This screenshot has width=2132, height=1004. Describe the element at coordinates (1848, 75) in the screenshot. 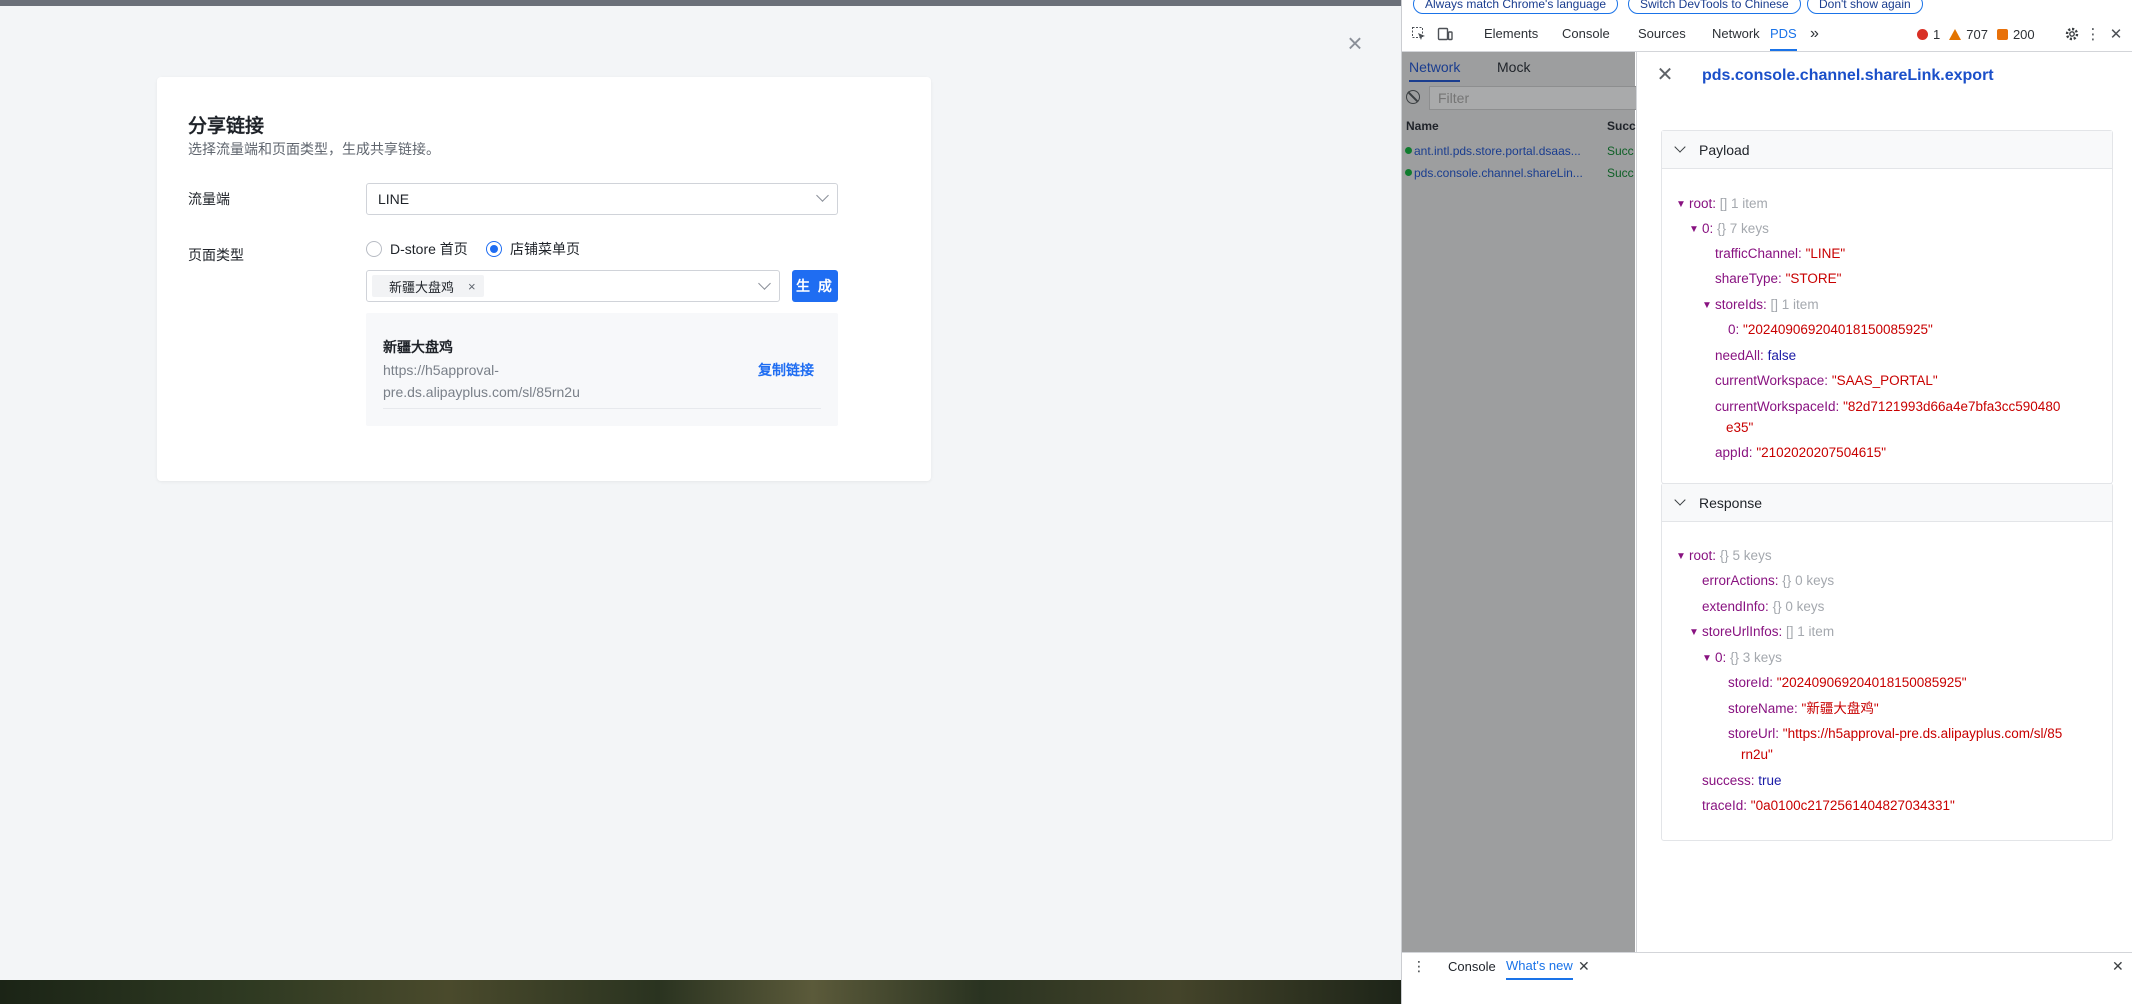

I see `request-title: pds.console.channel.shareLink.export` at that location.